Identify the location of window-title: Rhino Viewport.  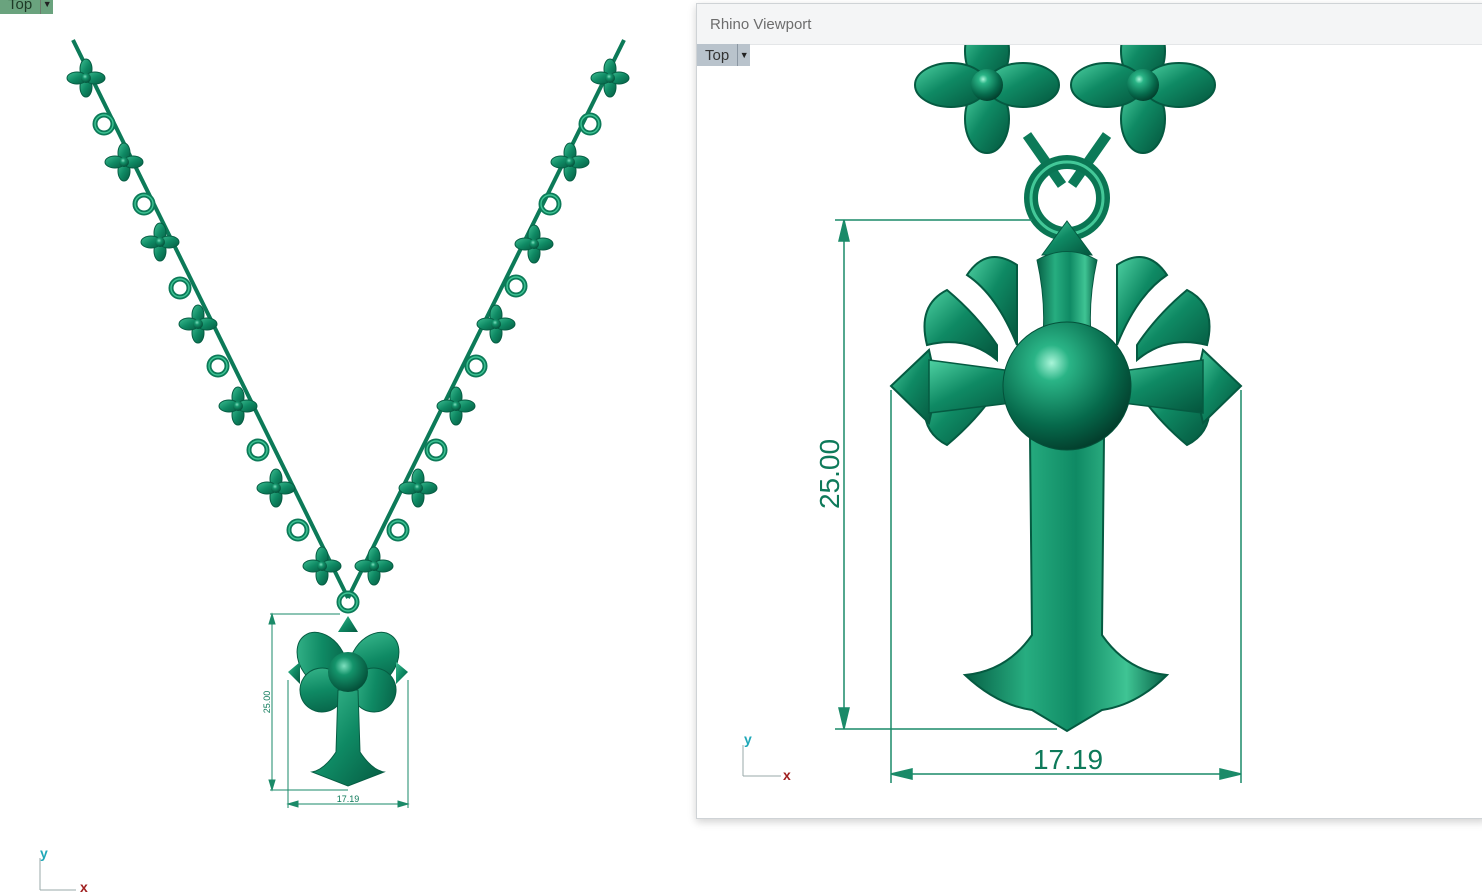
(761, 24).